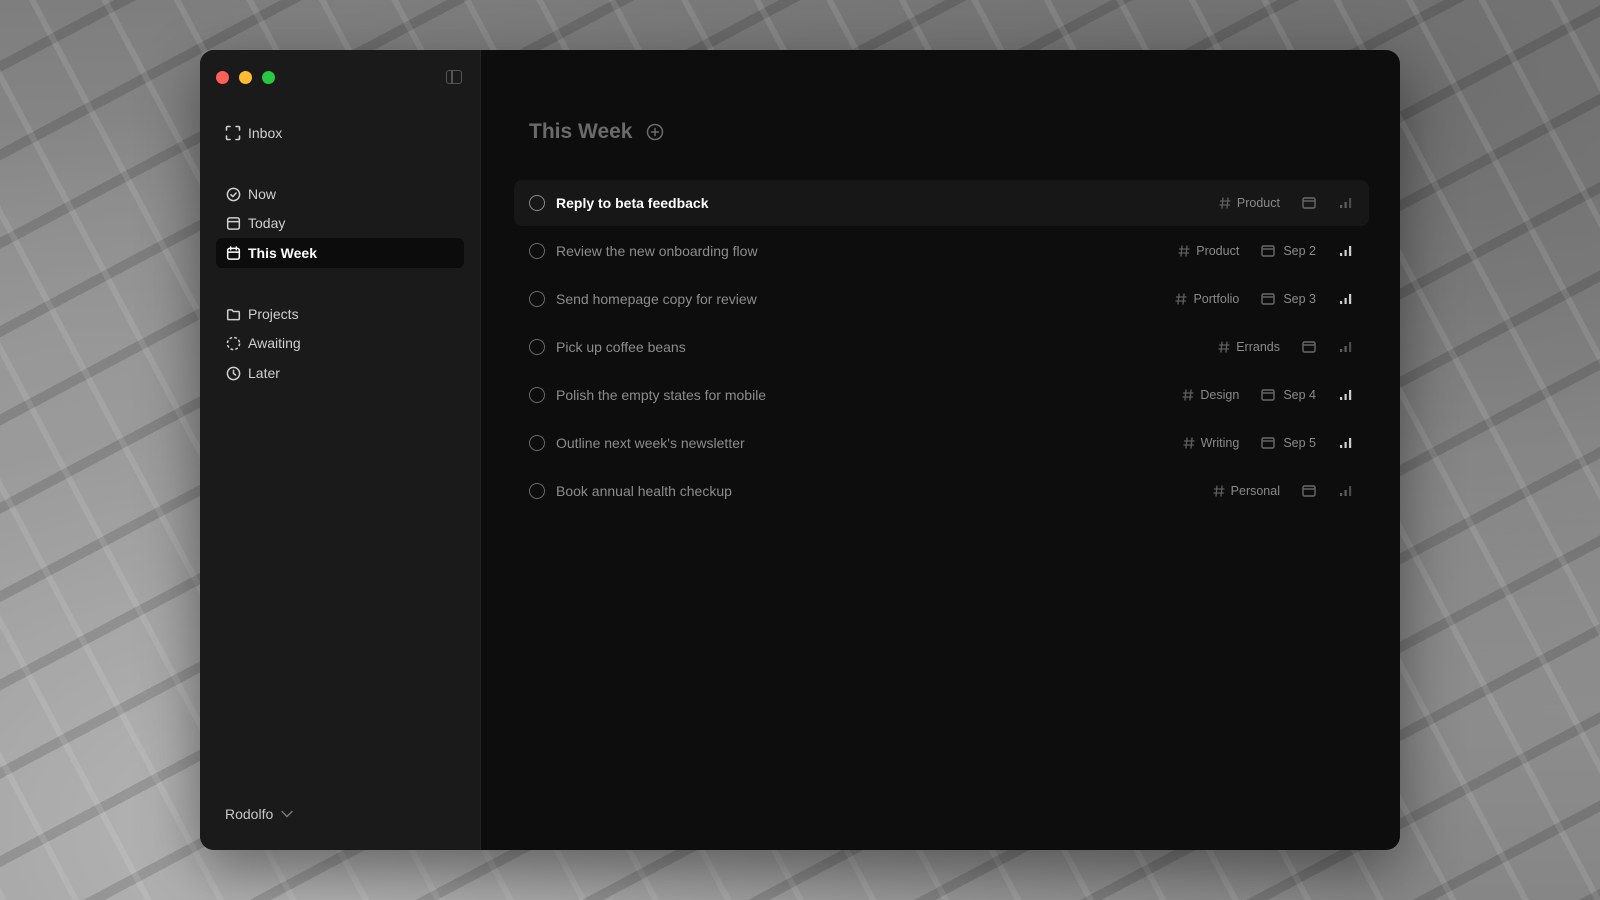 This screenshot has width=1600, height=900. I want to click on task-title: Book annual health checkup, so click(884, 491).